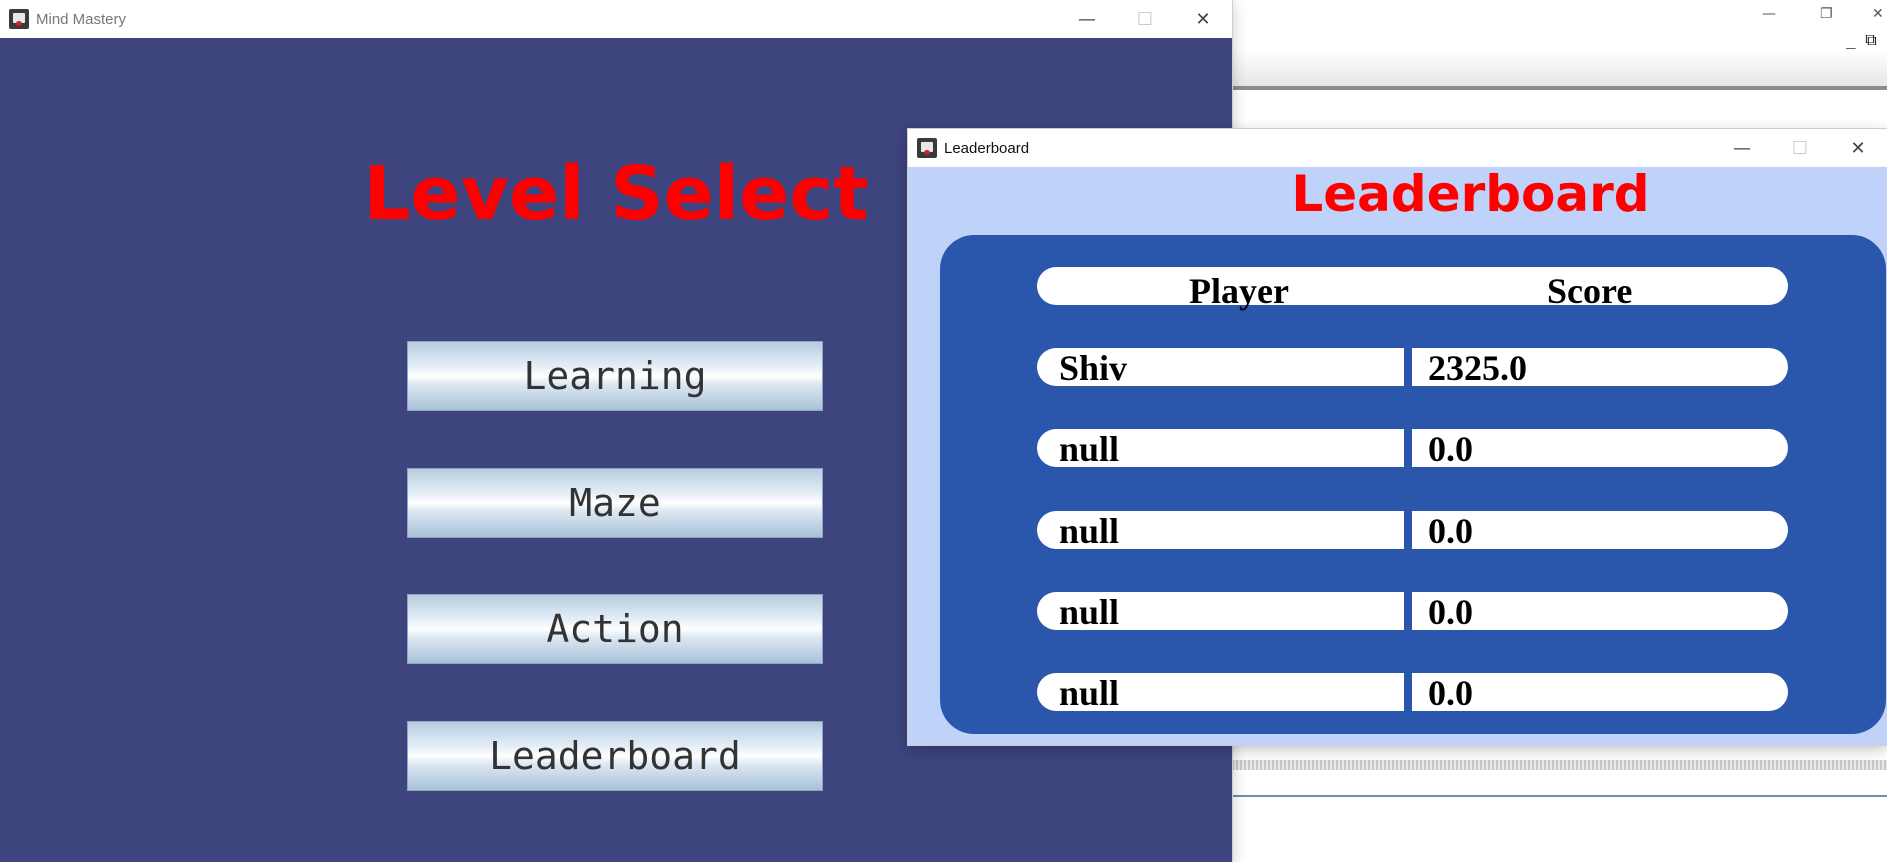 This screenshot has width=1887, height=862. What do you see at coordinates (1559, 88) in the screenshot?
I see `background-divider` at bounding box center [1559, 88].